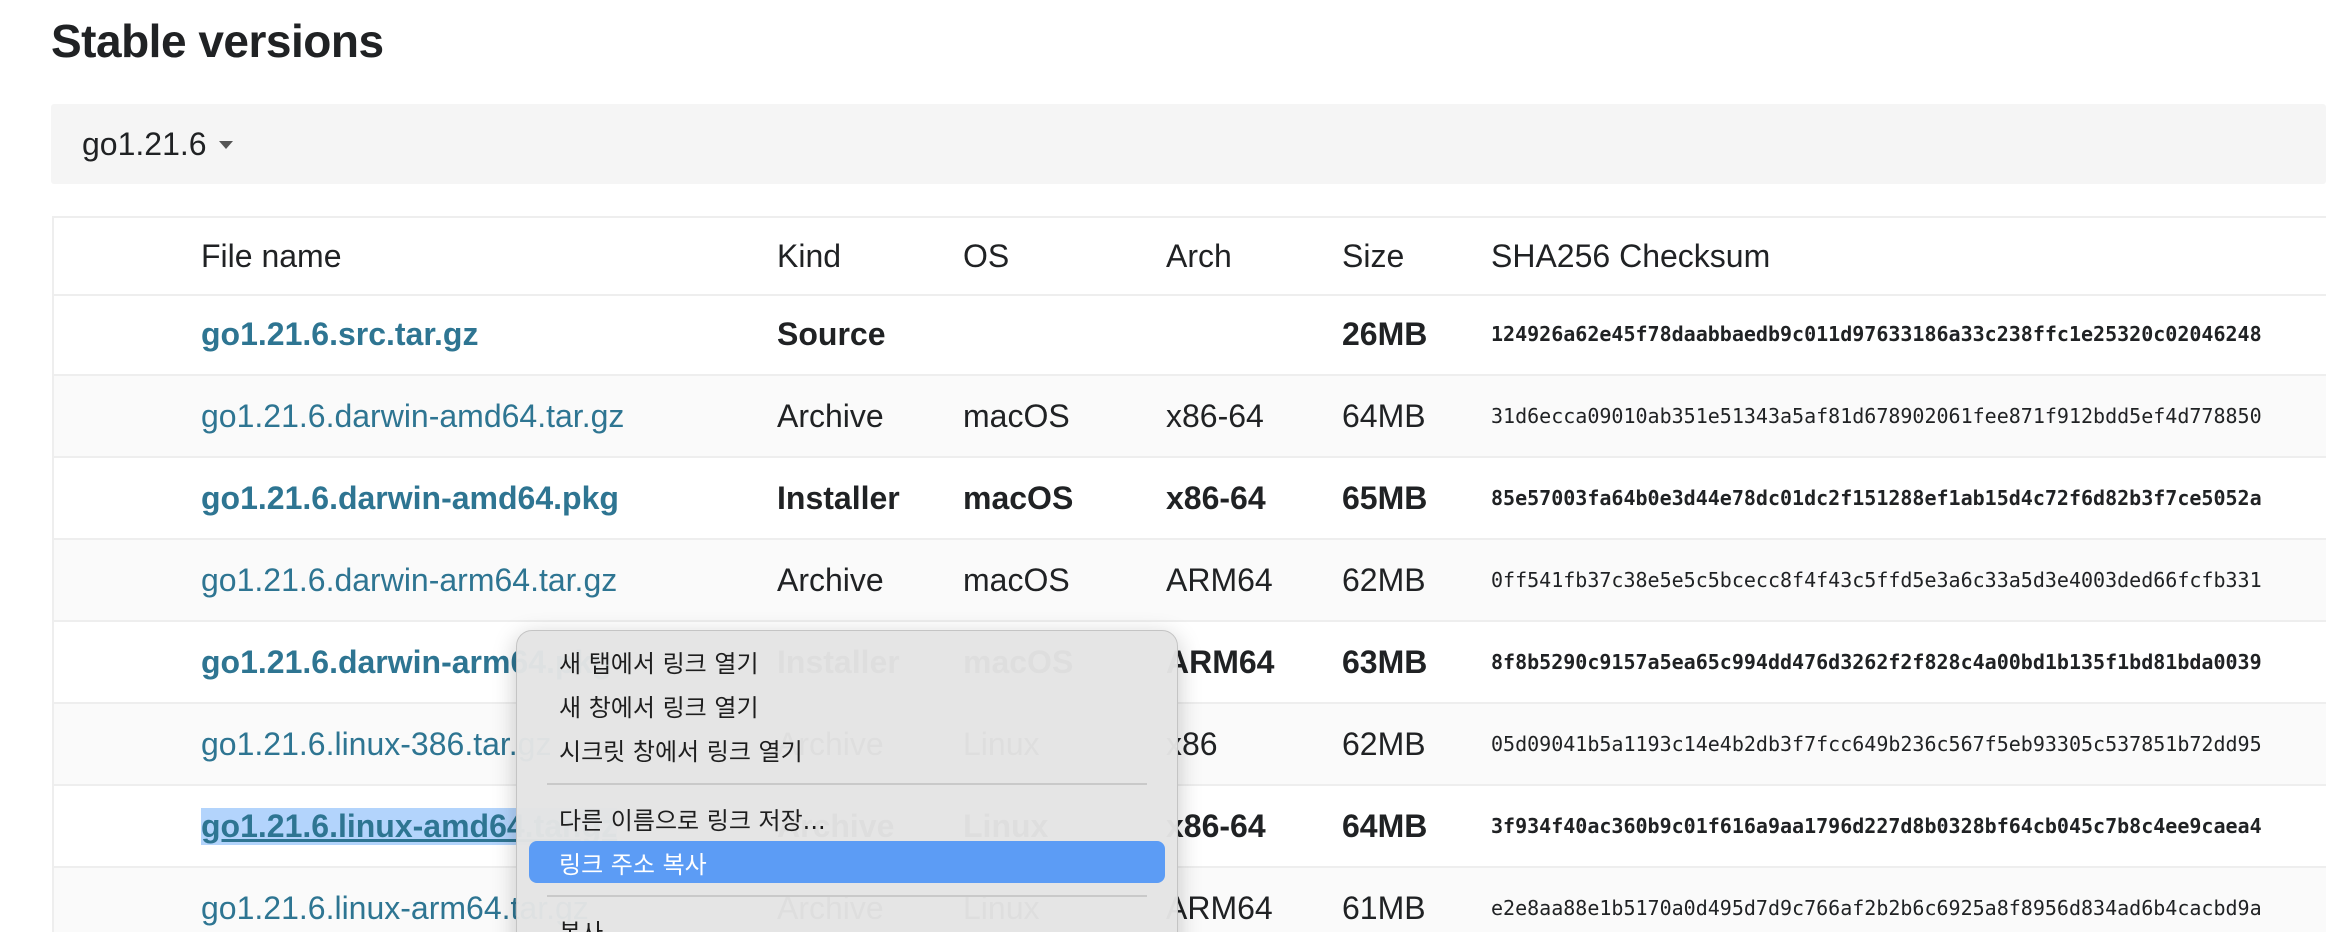  I want to click on file-link: go1.21.6.darwin-amd64.pkg, so click(410, 498).